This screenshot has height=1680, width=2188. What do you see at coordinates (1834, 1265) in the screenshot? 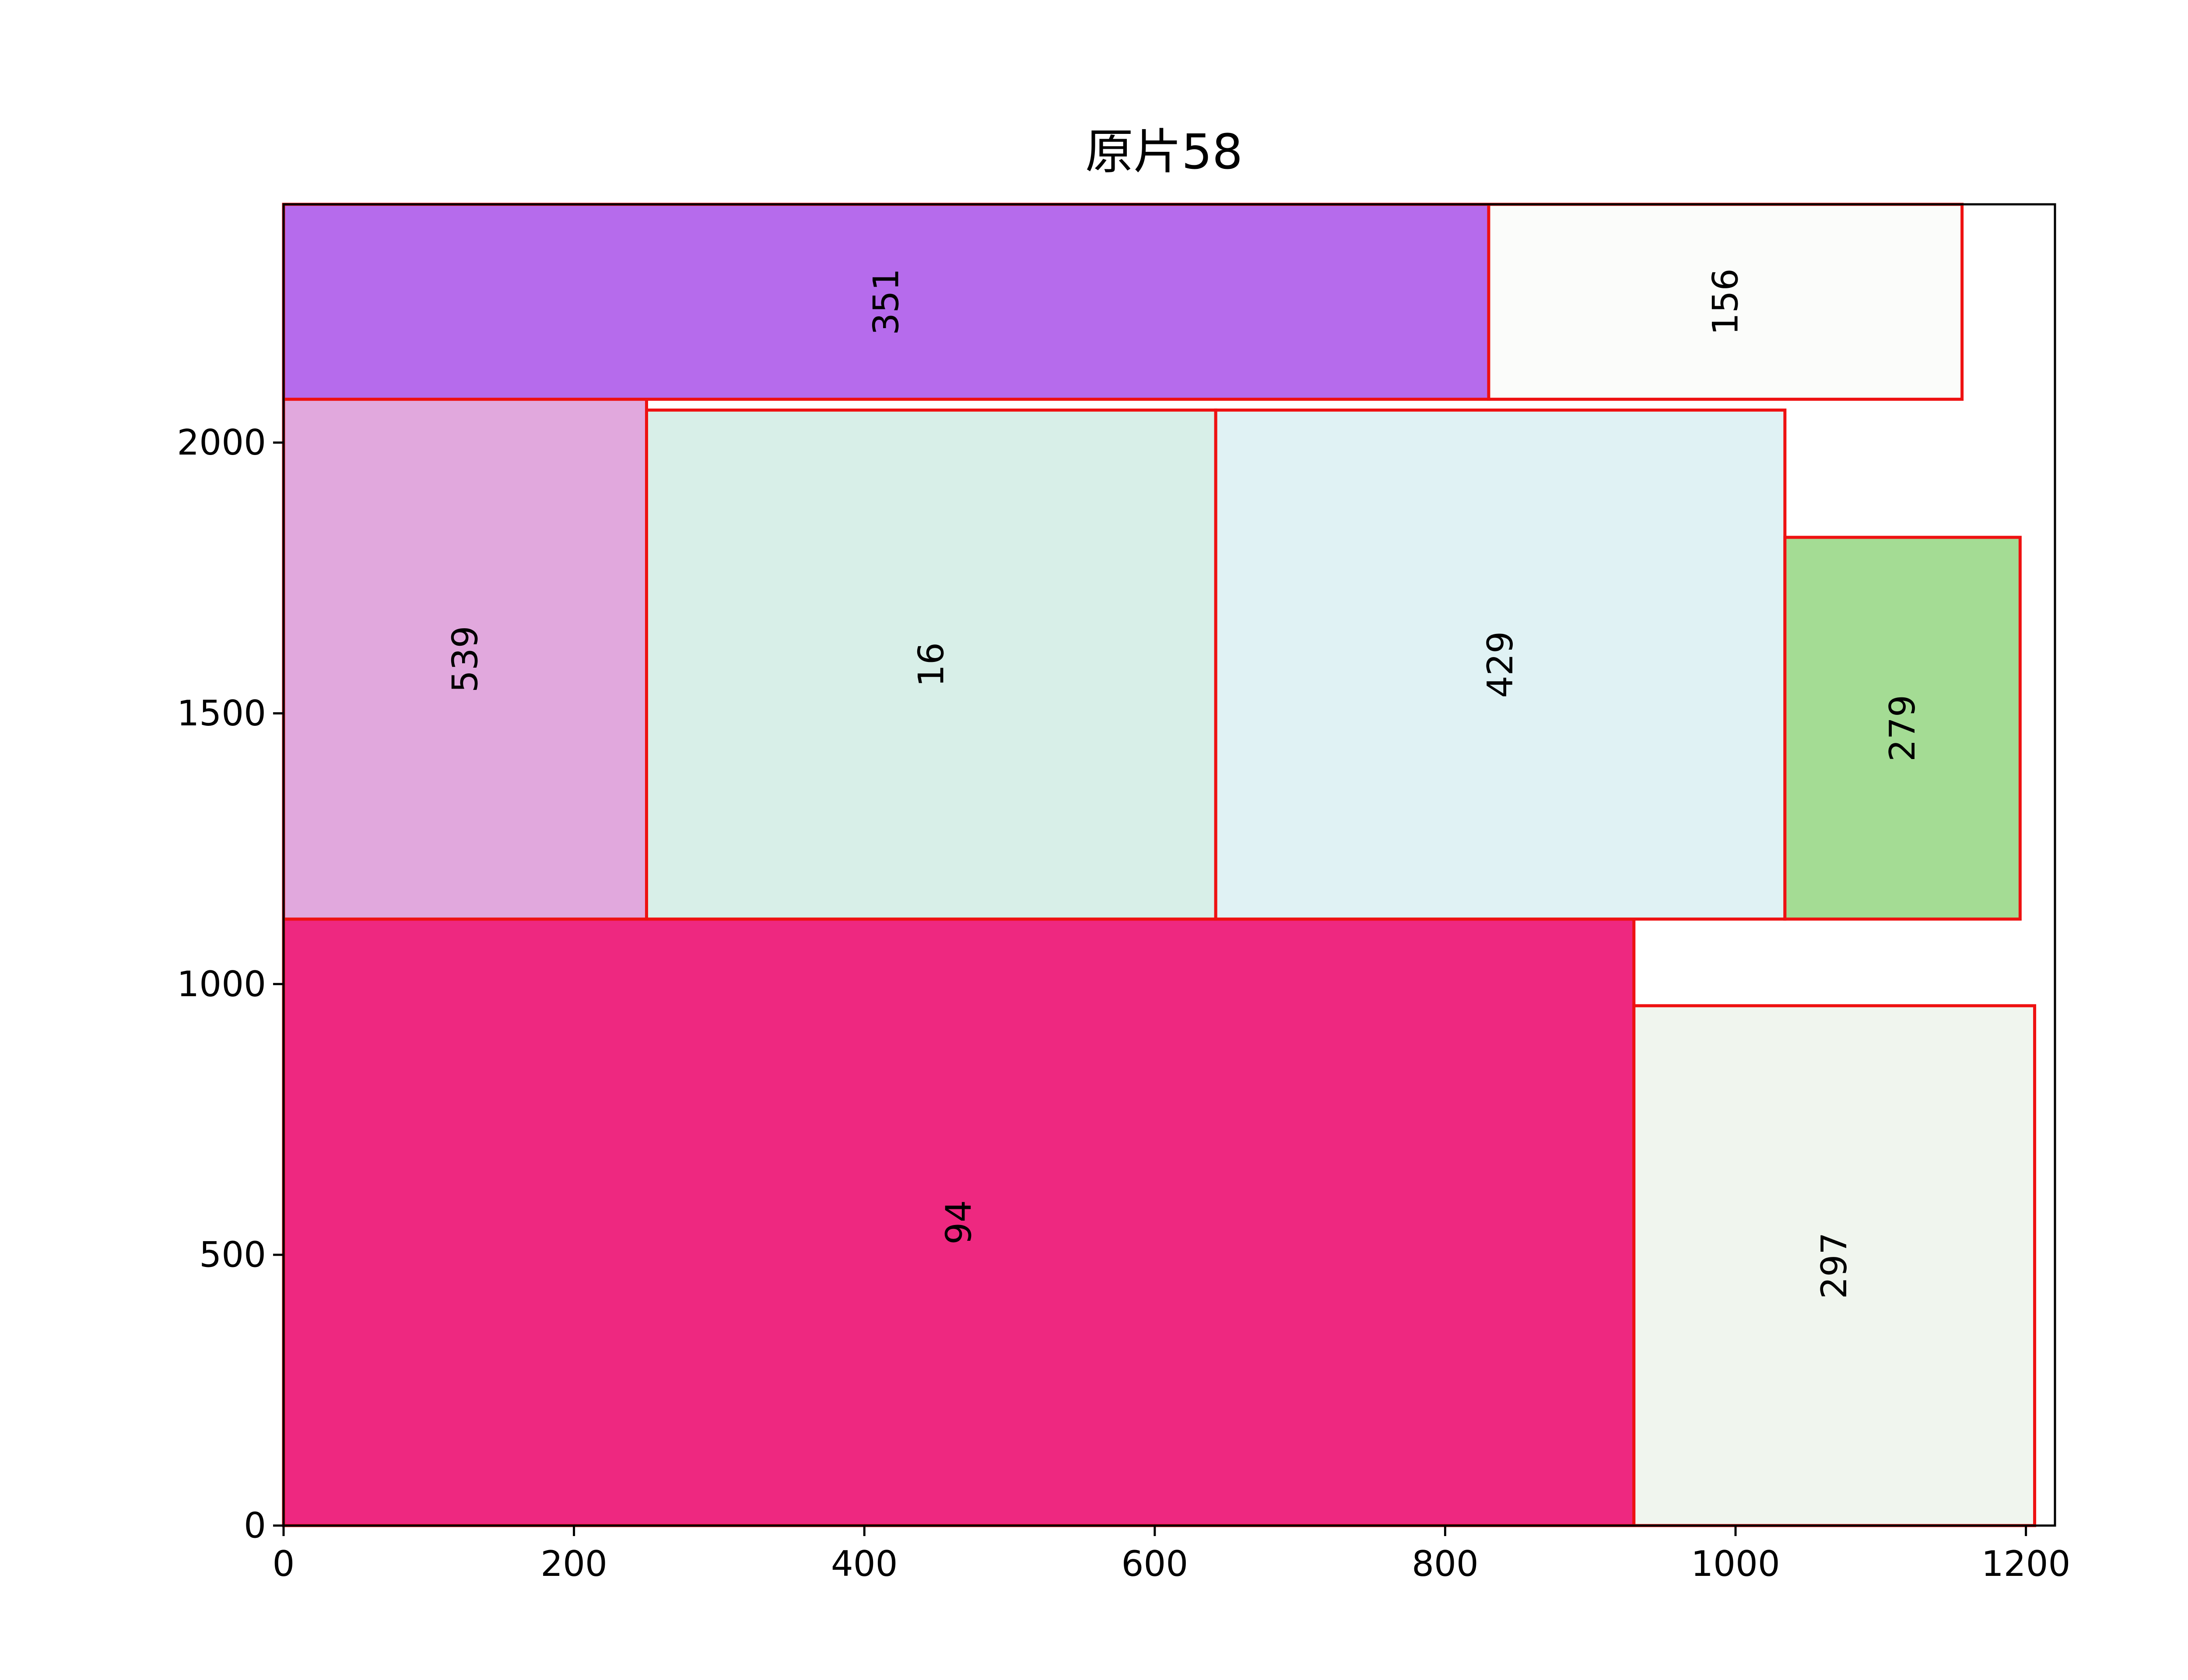
I see `piece-label-297: 297` at bounding box center [1834, 1265].